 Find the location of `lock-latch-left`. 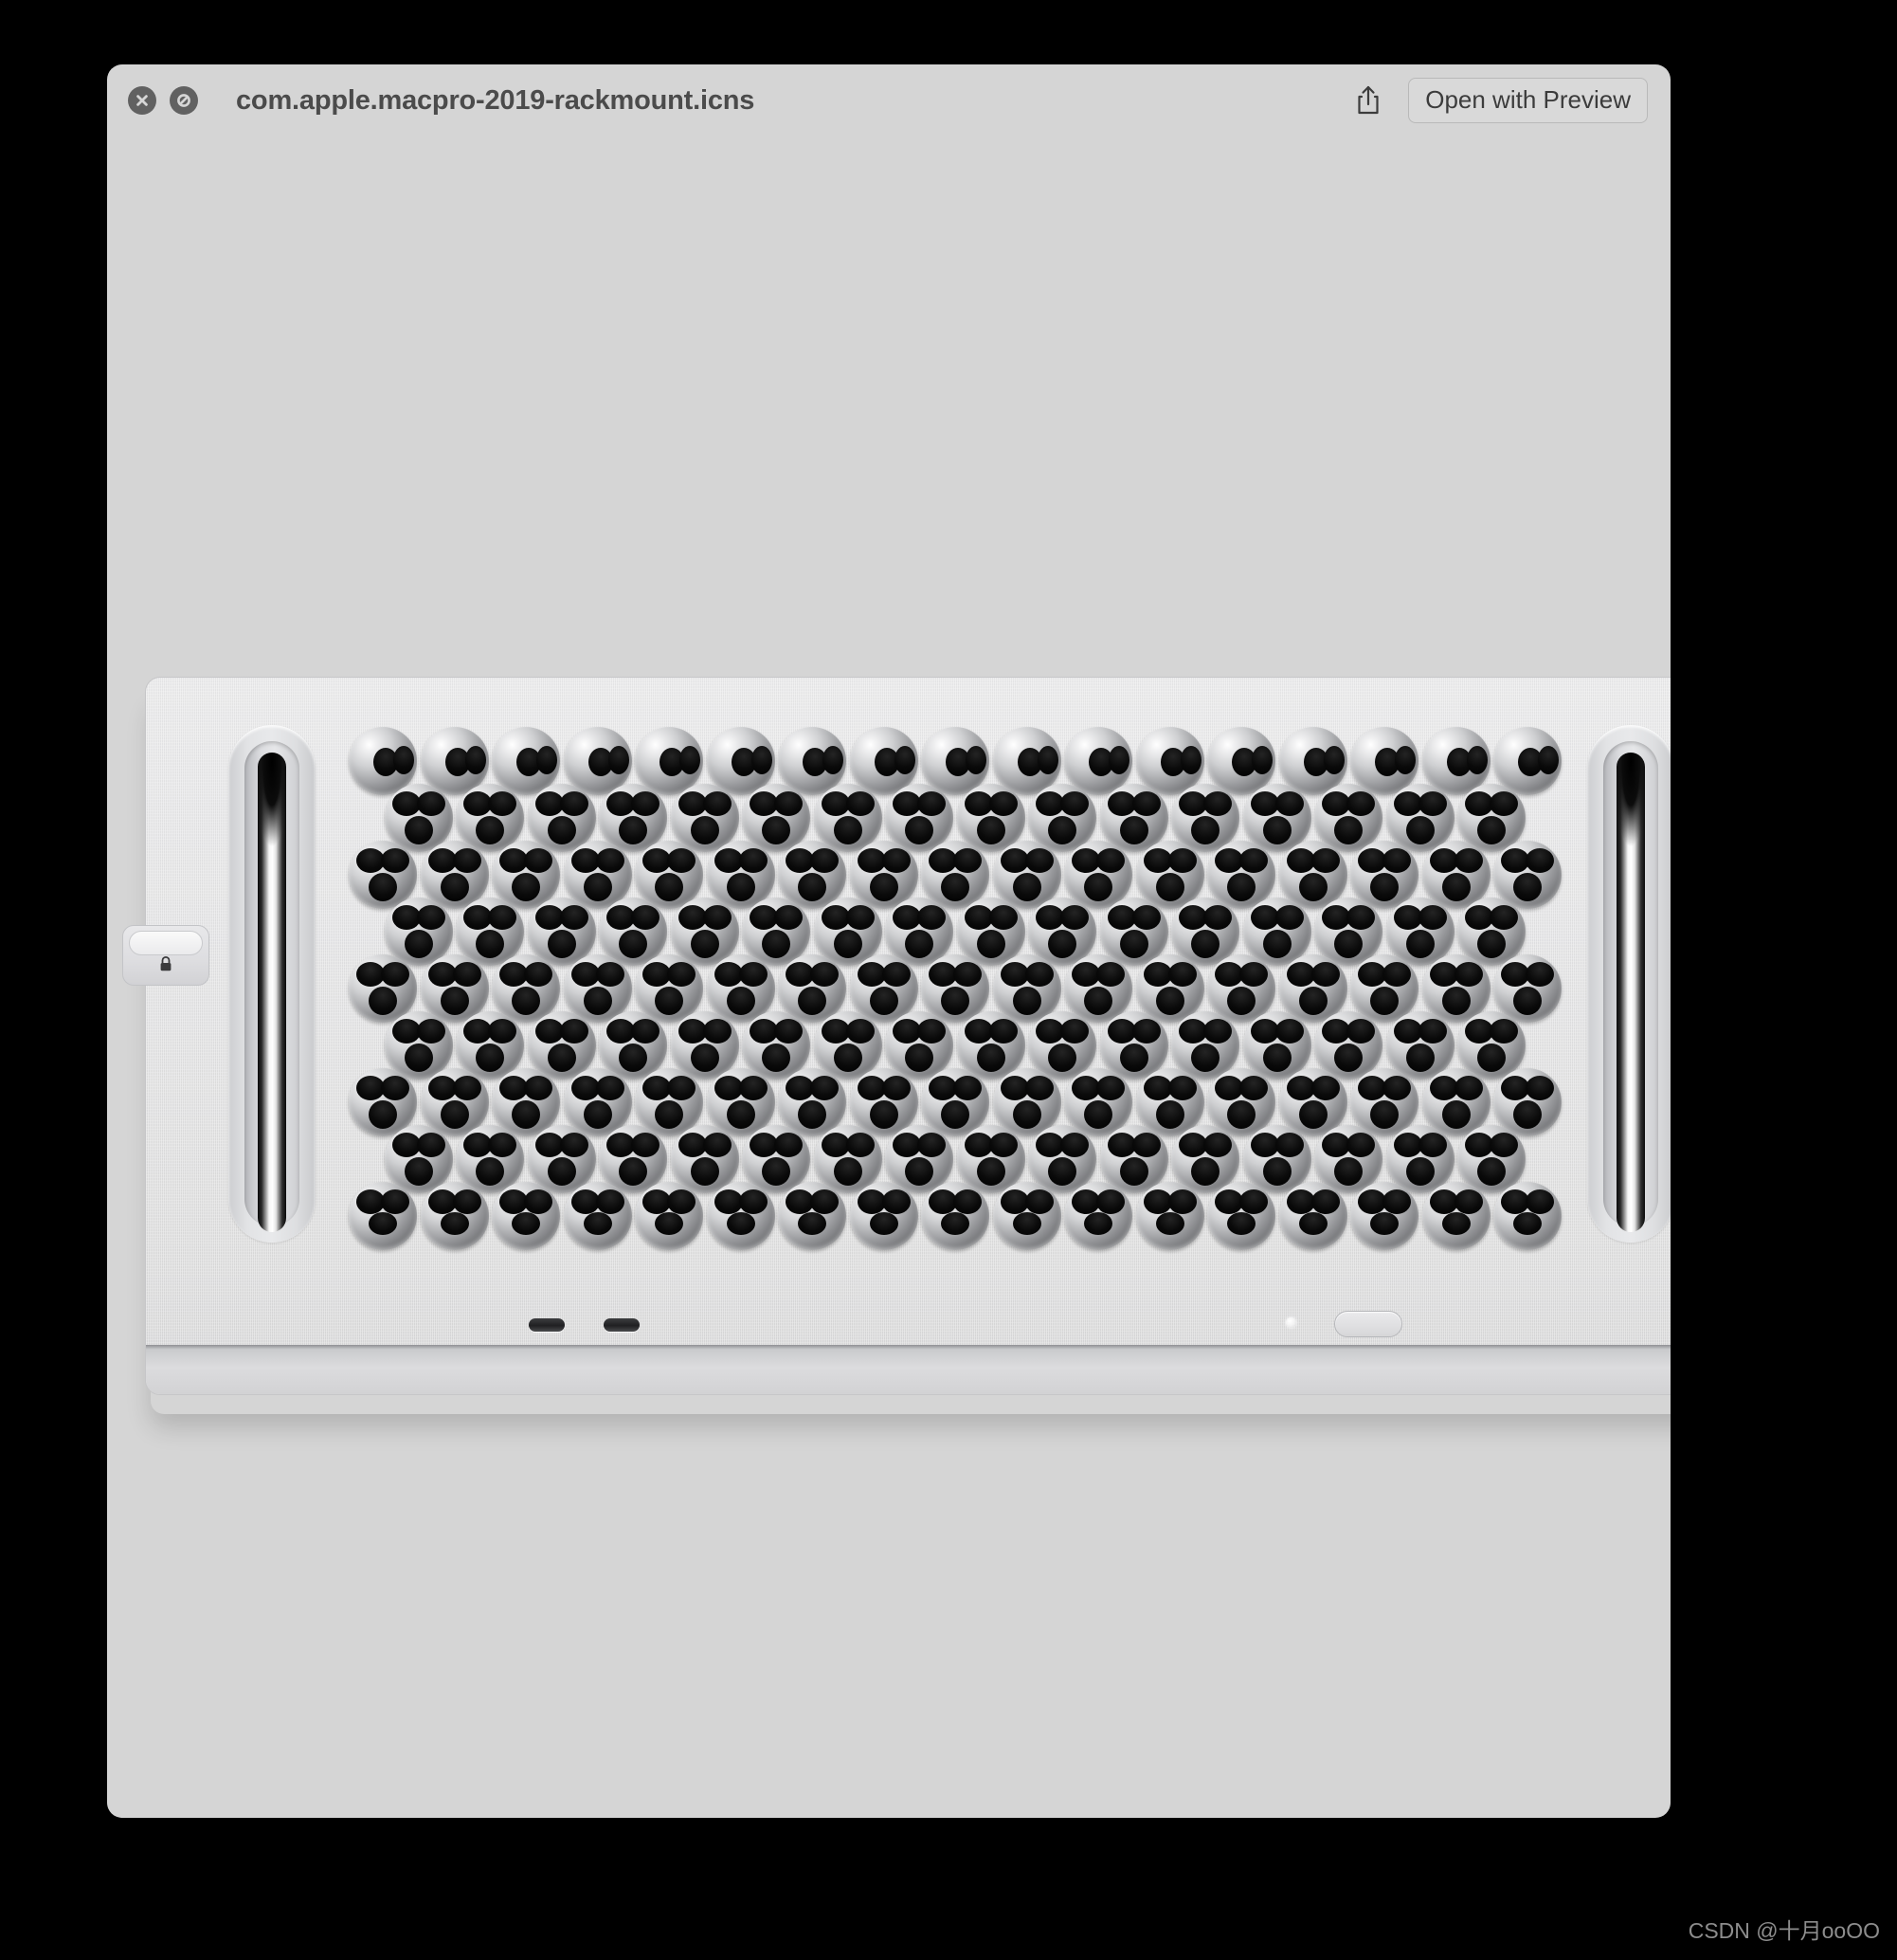

lock-latch-left is located at coordinates (165, 955).